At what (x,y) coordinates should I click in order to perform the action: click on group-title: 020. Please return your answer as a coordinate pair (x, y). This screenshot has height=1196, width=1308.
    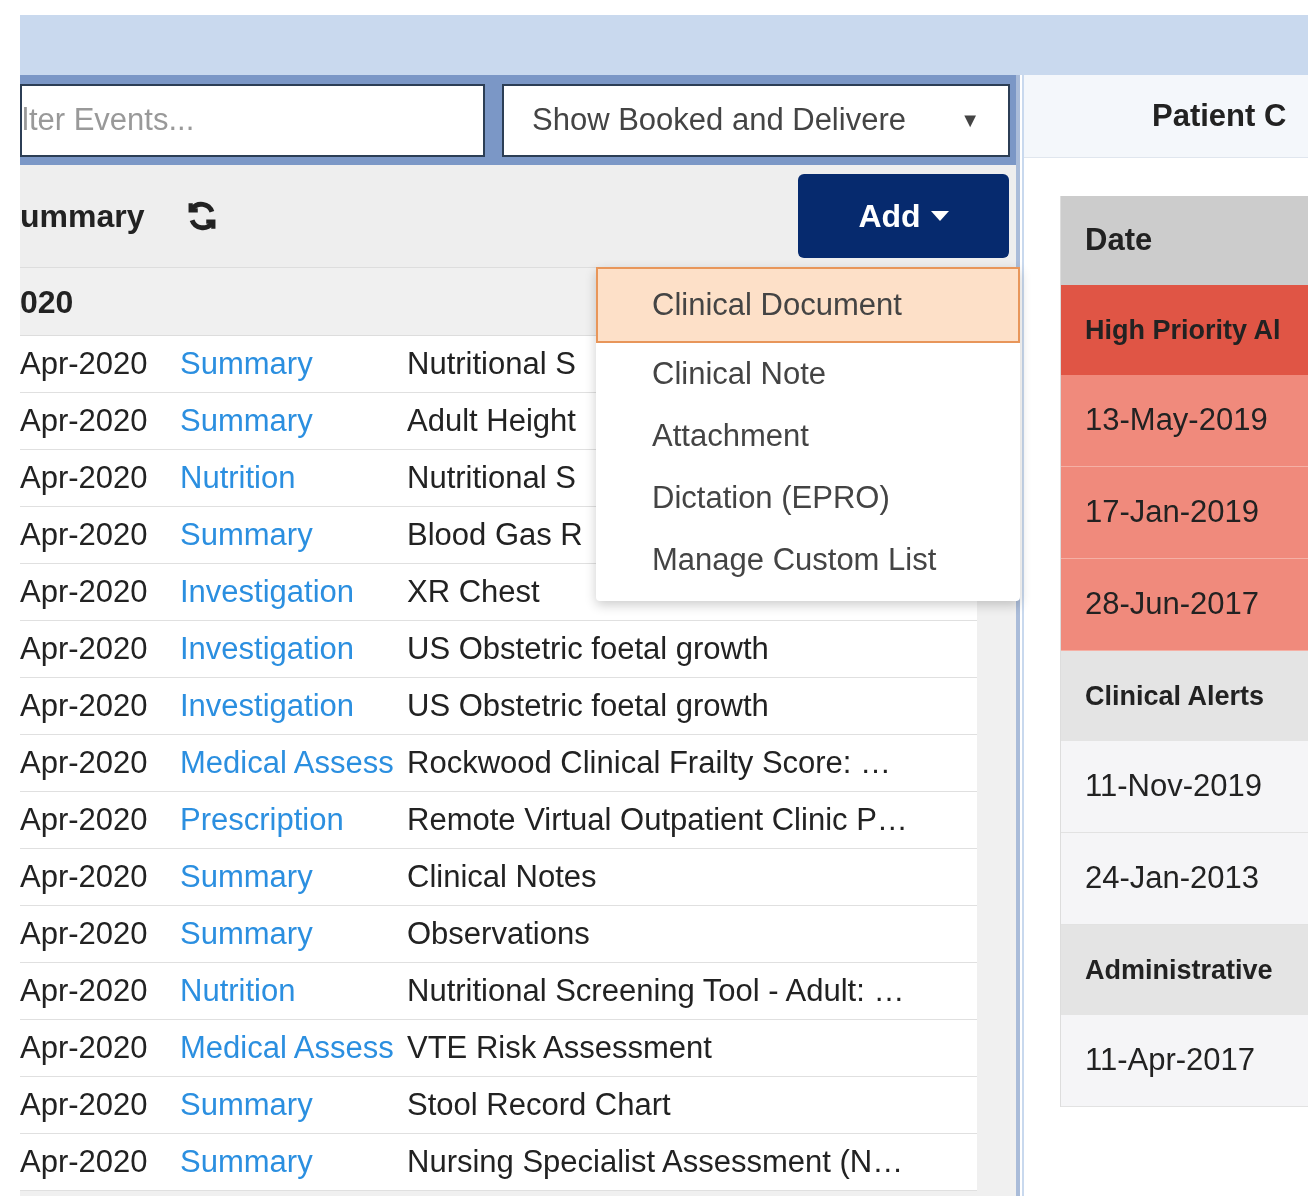
    Looking at the image, I should click on (47, 302).